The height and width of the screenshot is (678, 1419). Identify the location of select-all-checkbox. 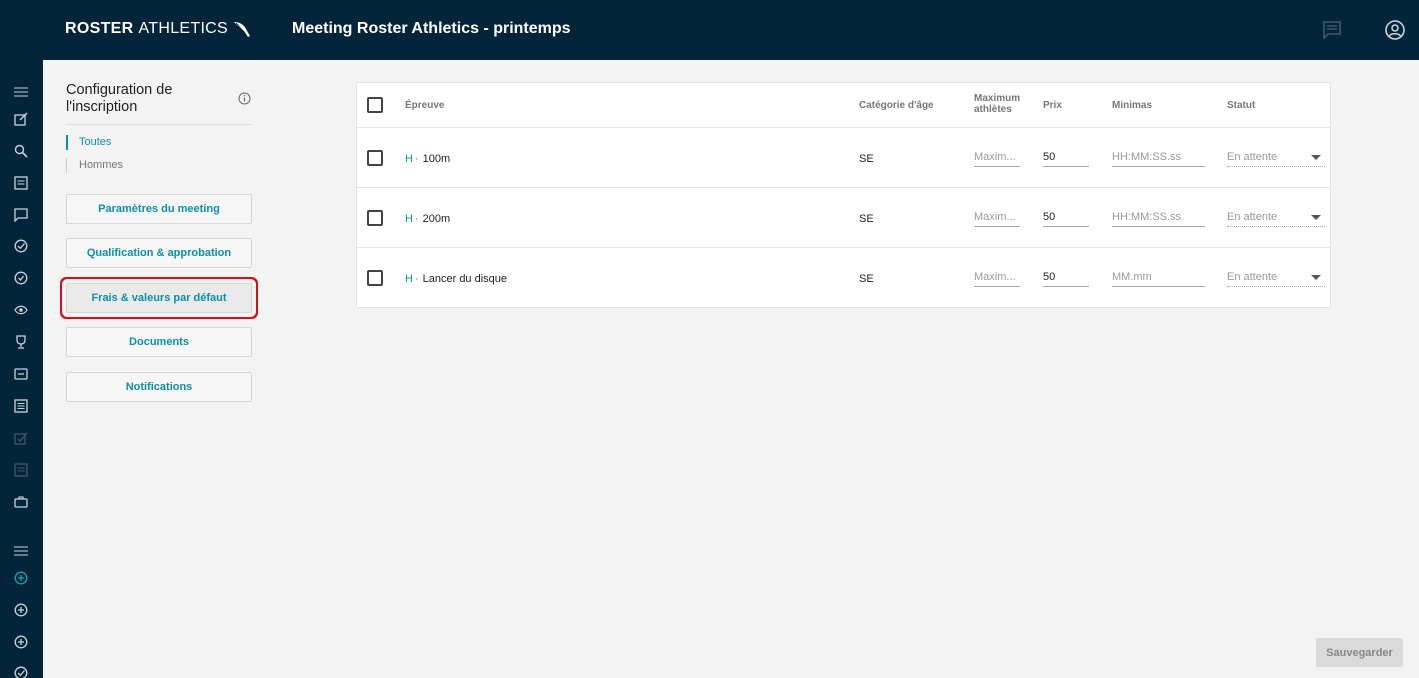
(375, 105).